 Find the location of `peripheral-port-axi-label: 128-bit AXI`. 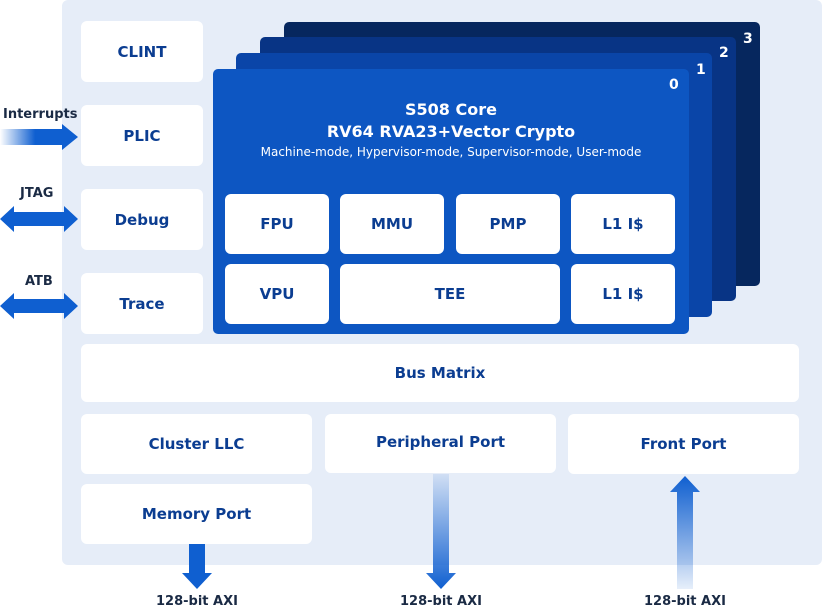

peripheral-port-axi-label: 128-bit AXI is located at coordinates (441, 601).